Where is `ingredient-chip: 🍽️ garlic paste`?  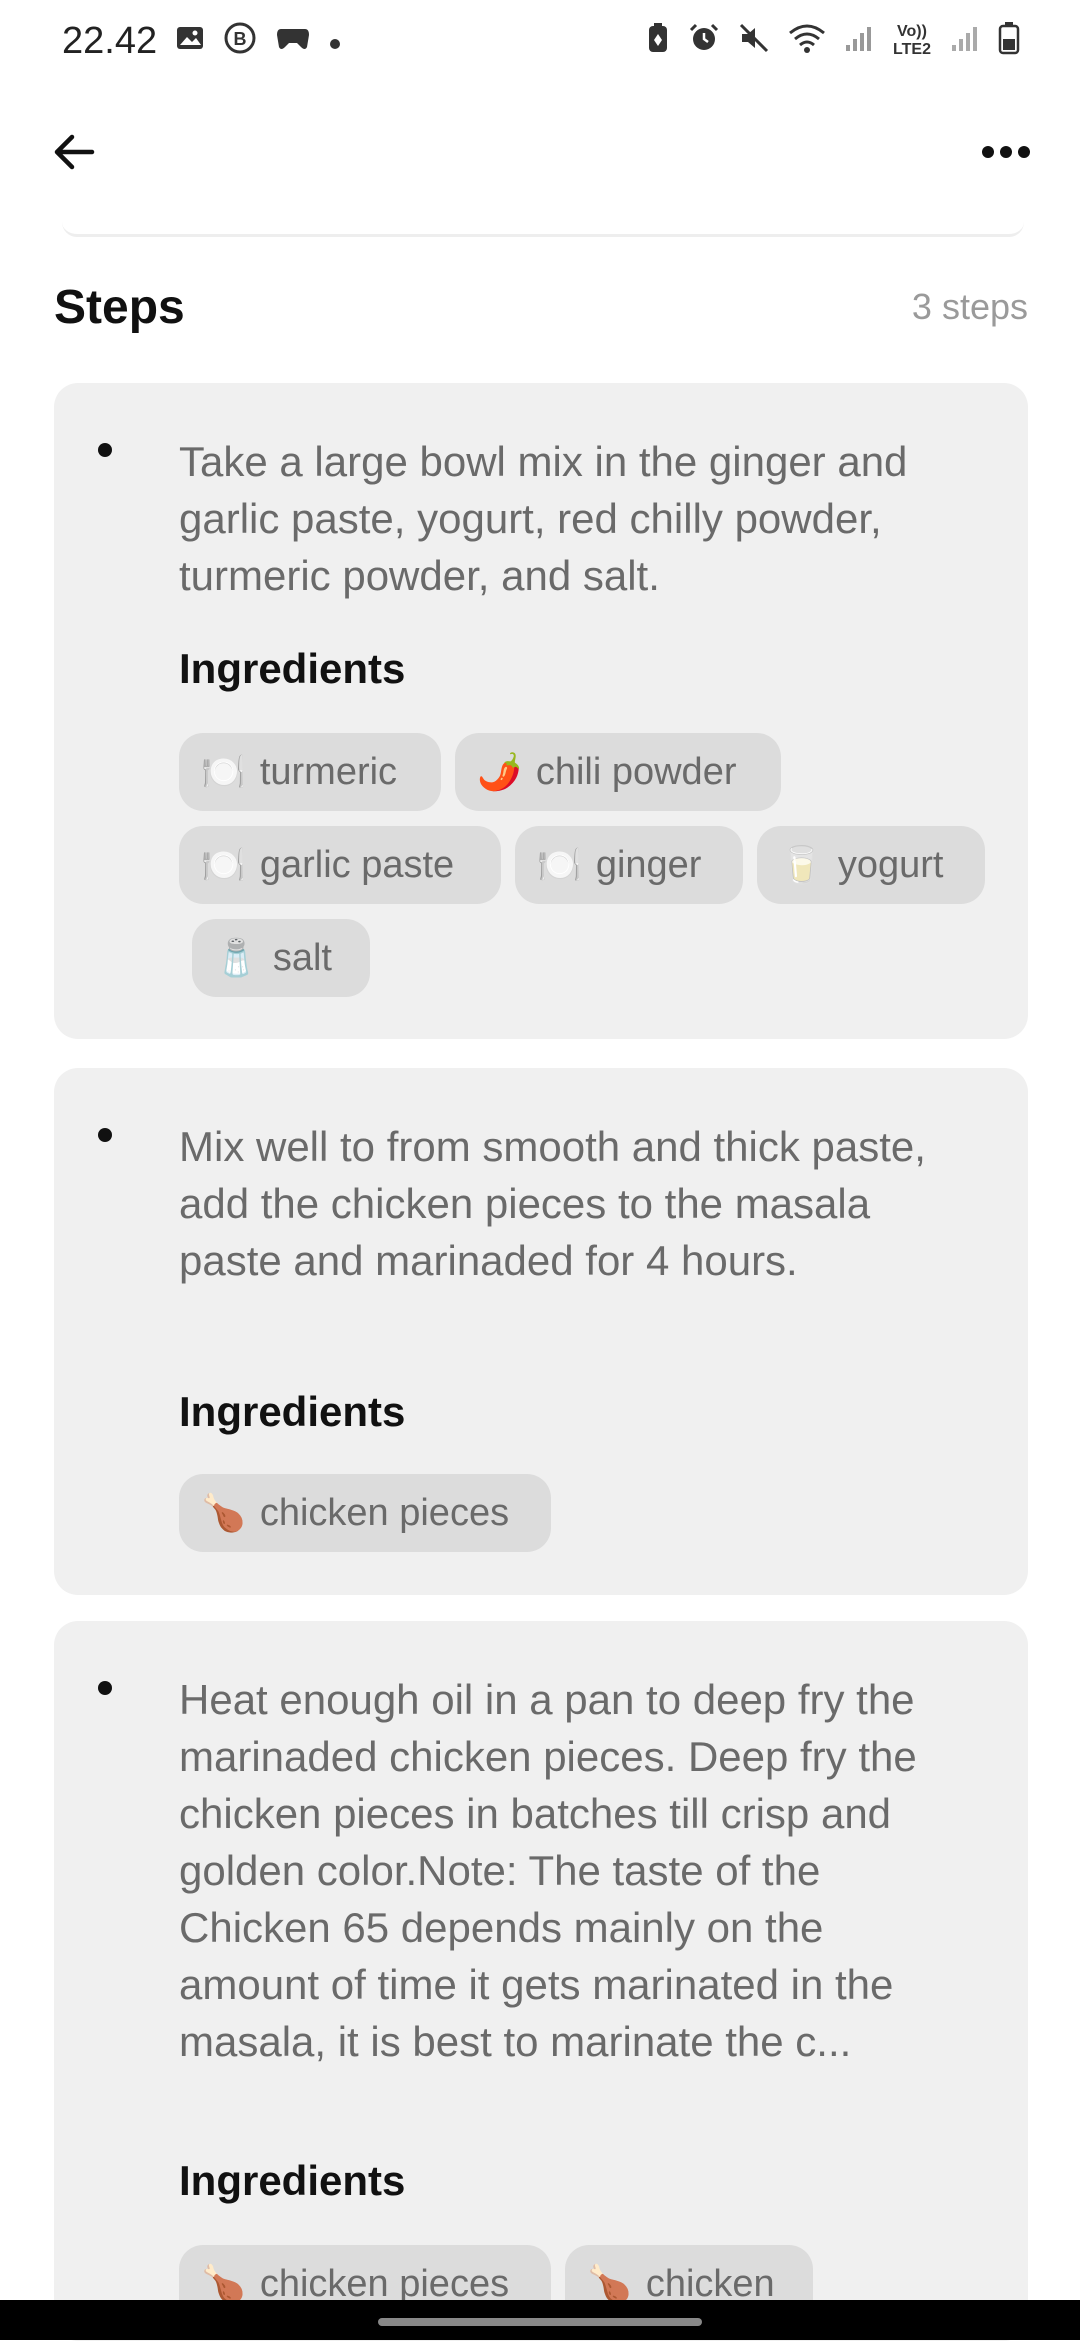 ingredient-chip: 🍽️ garlic paste is located at coordinates (340, 865).